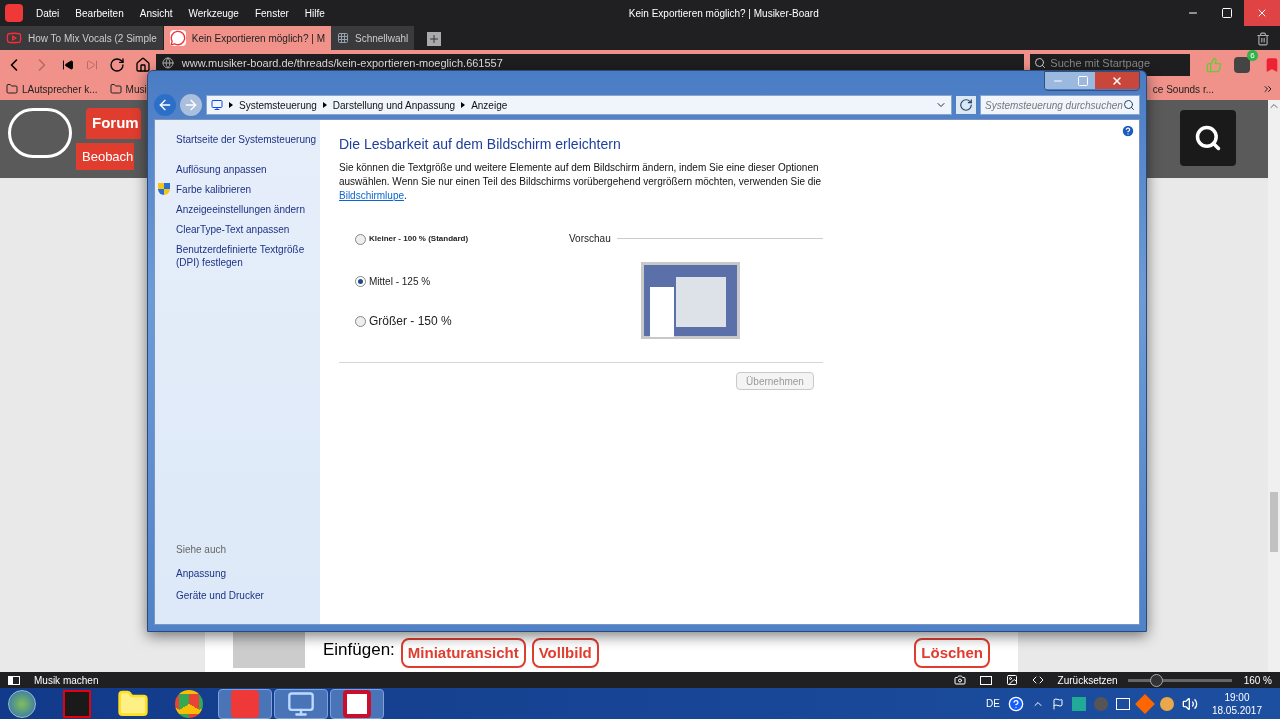 Image resolution: width=1280 pixels, height=719 pixels. Describe the element at coordinates (1156, 680) in the screenshot. I see `slider-thumb` at that location.